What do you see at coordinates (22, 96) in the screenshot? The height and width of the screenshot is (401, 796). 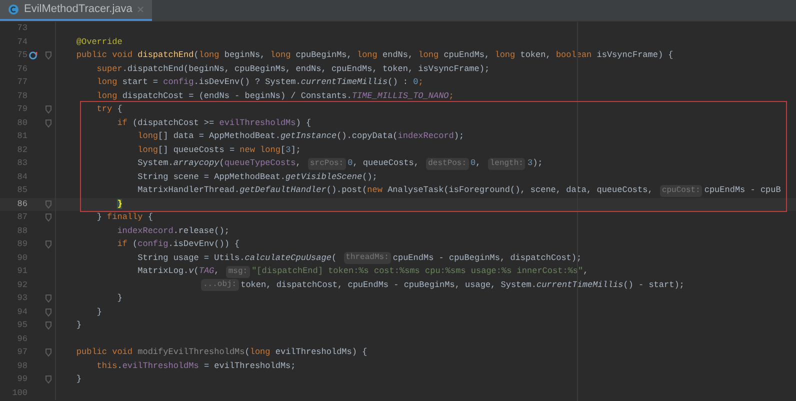 I see `line-number: 78` at bounding box center [22, 96].